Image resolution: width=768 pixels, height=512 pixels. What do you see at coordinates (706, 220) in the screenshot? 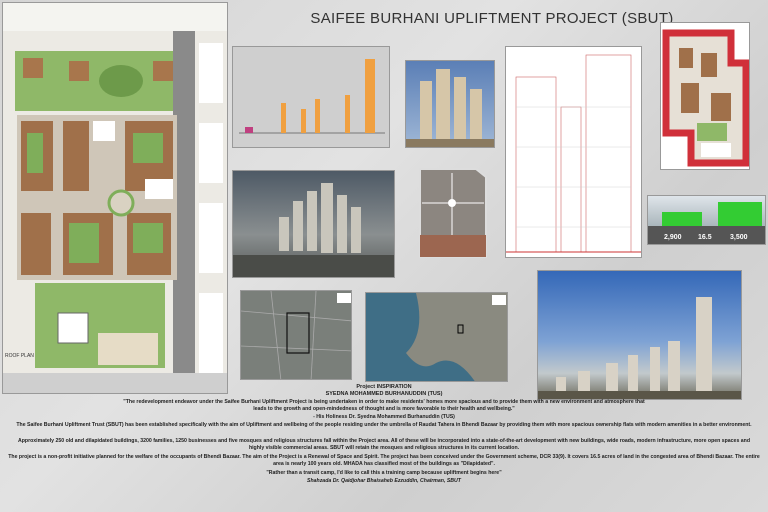
I see `site-photo-with-stats: 2,900 16.5 3,500` at bounding box center [706, 220].